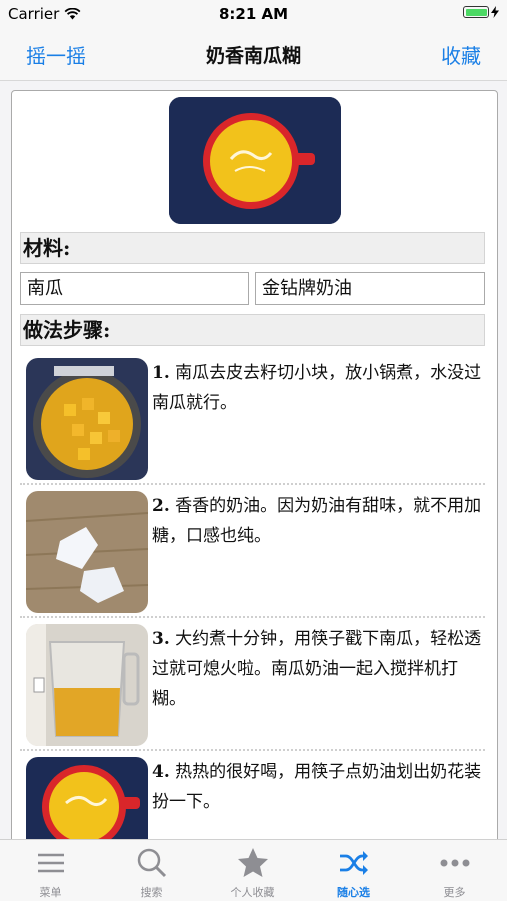 The image size is (507, 901). I want to click on tab-label: 更多, so click(454, 892).